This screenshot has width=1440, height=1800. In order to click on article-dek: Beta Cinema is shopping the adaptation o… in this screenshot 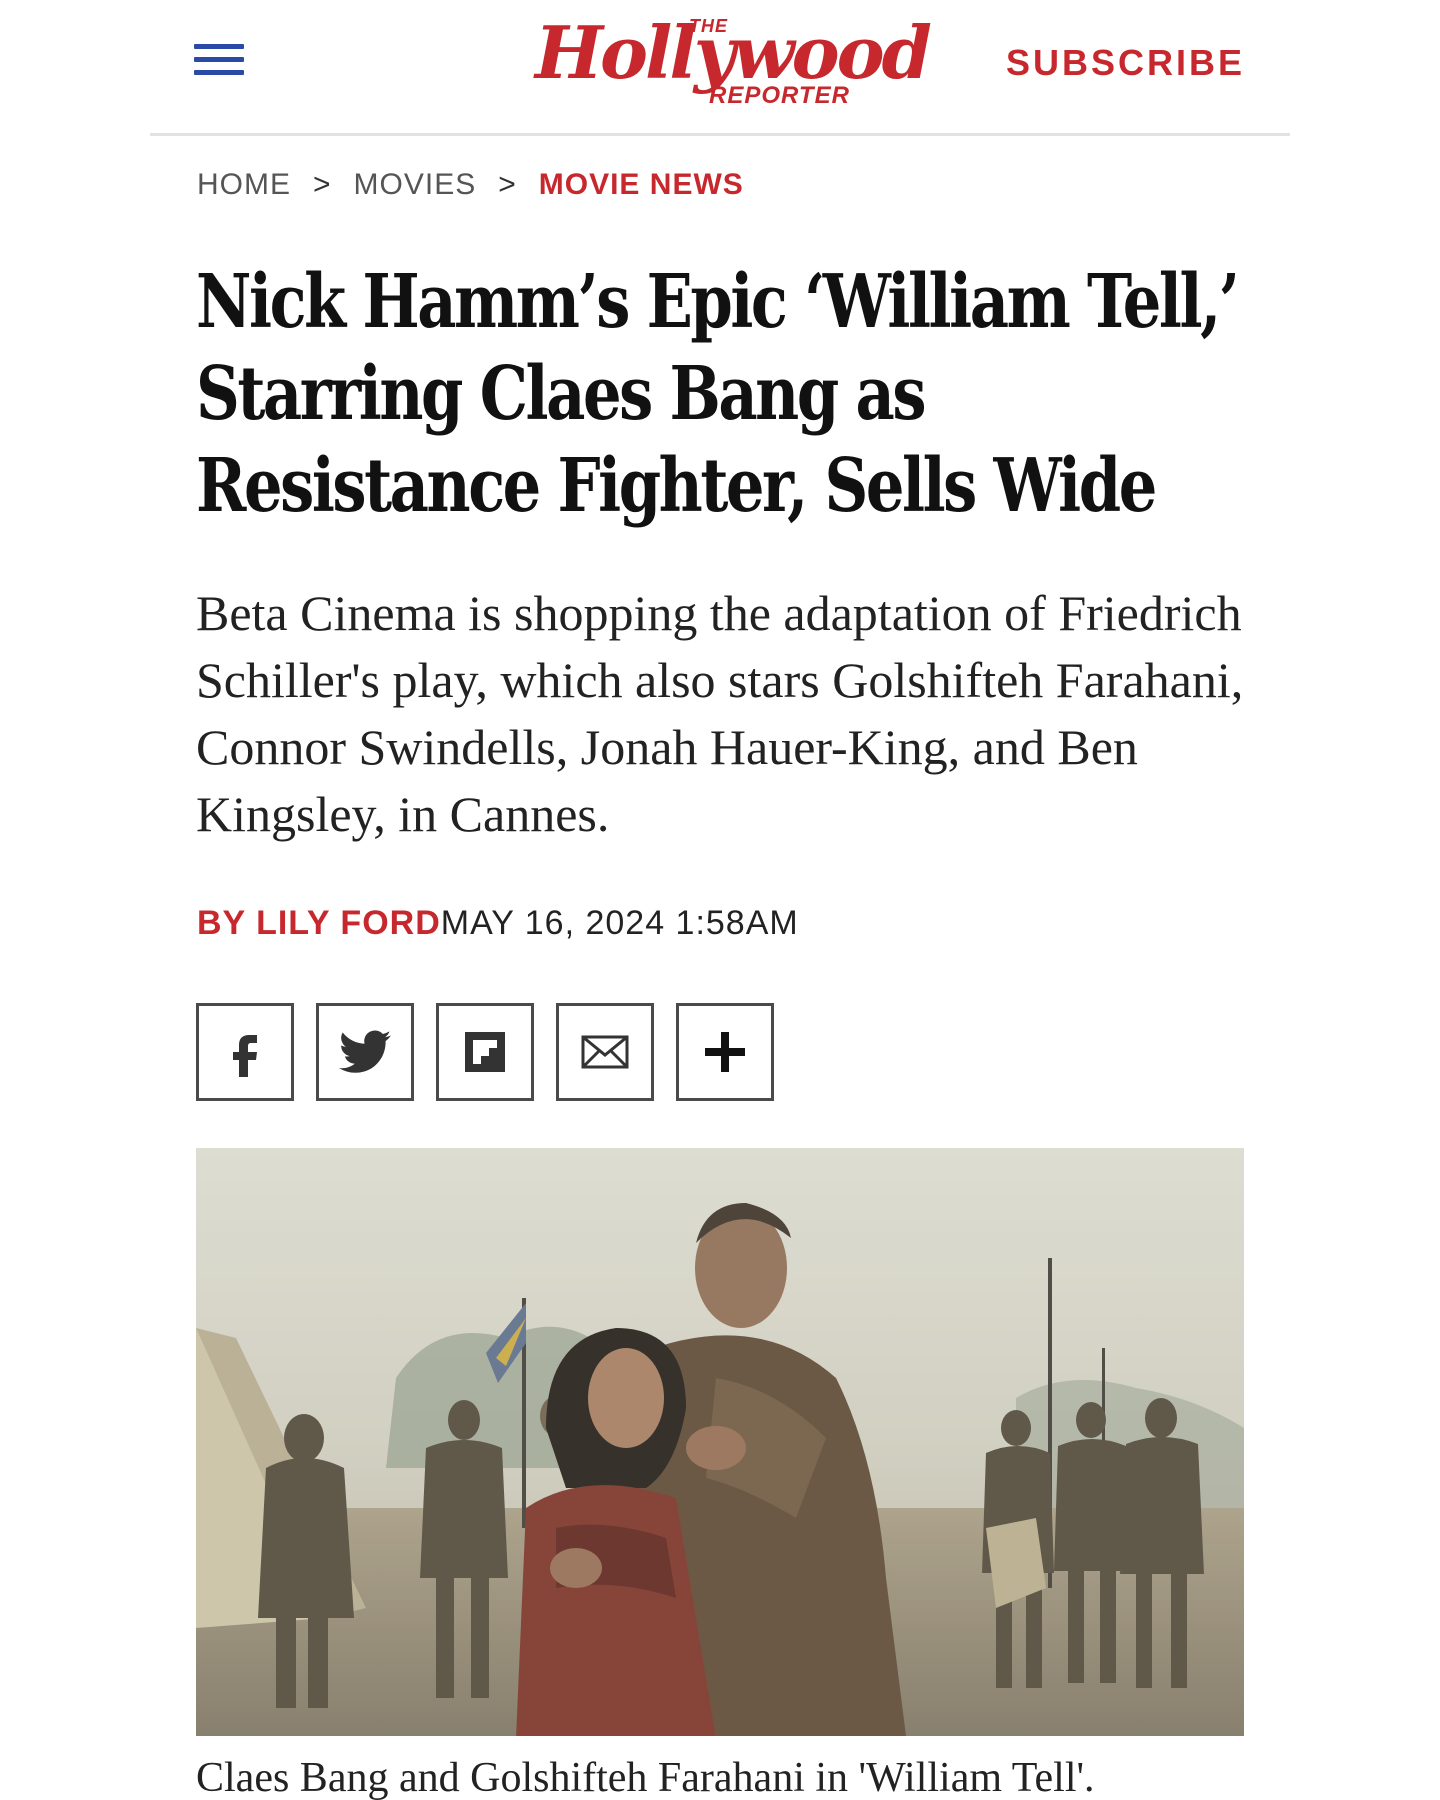, I will do `click(720, 713)`.